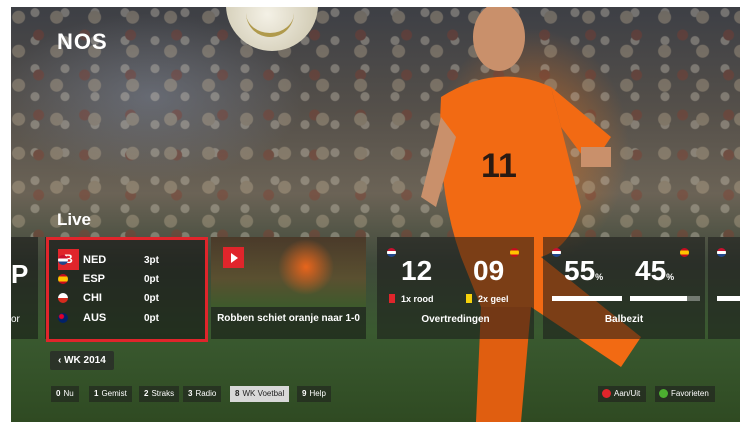 Image resolution: width=740 pixels, height=422 pixels. I want to click on back-button: ‹ WK 2014, so click(82, 360).